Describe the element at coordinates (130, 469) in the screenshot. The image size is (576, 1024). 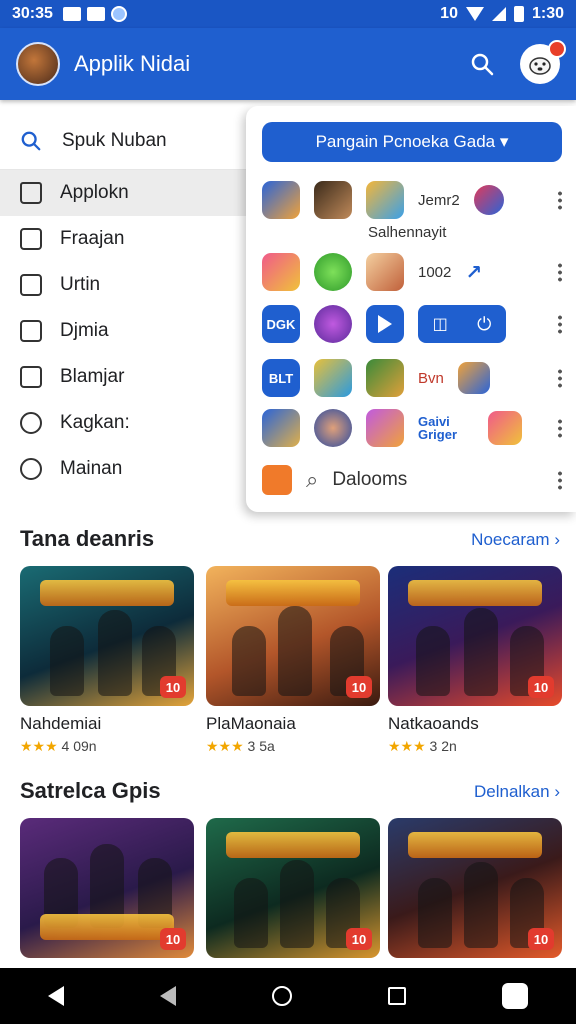
I see `drawer-item-mainan: Mainan` at that location.